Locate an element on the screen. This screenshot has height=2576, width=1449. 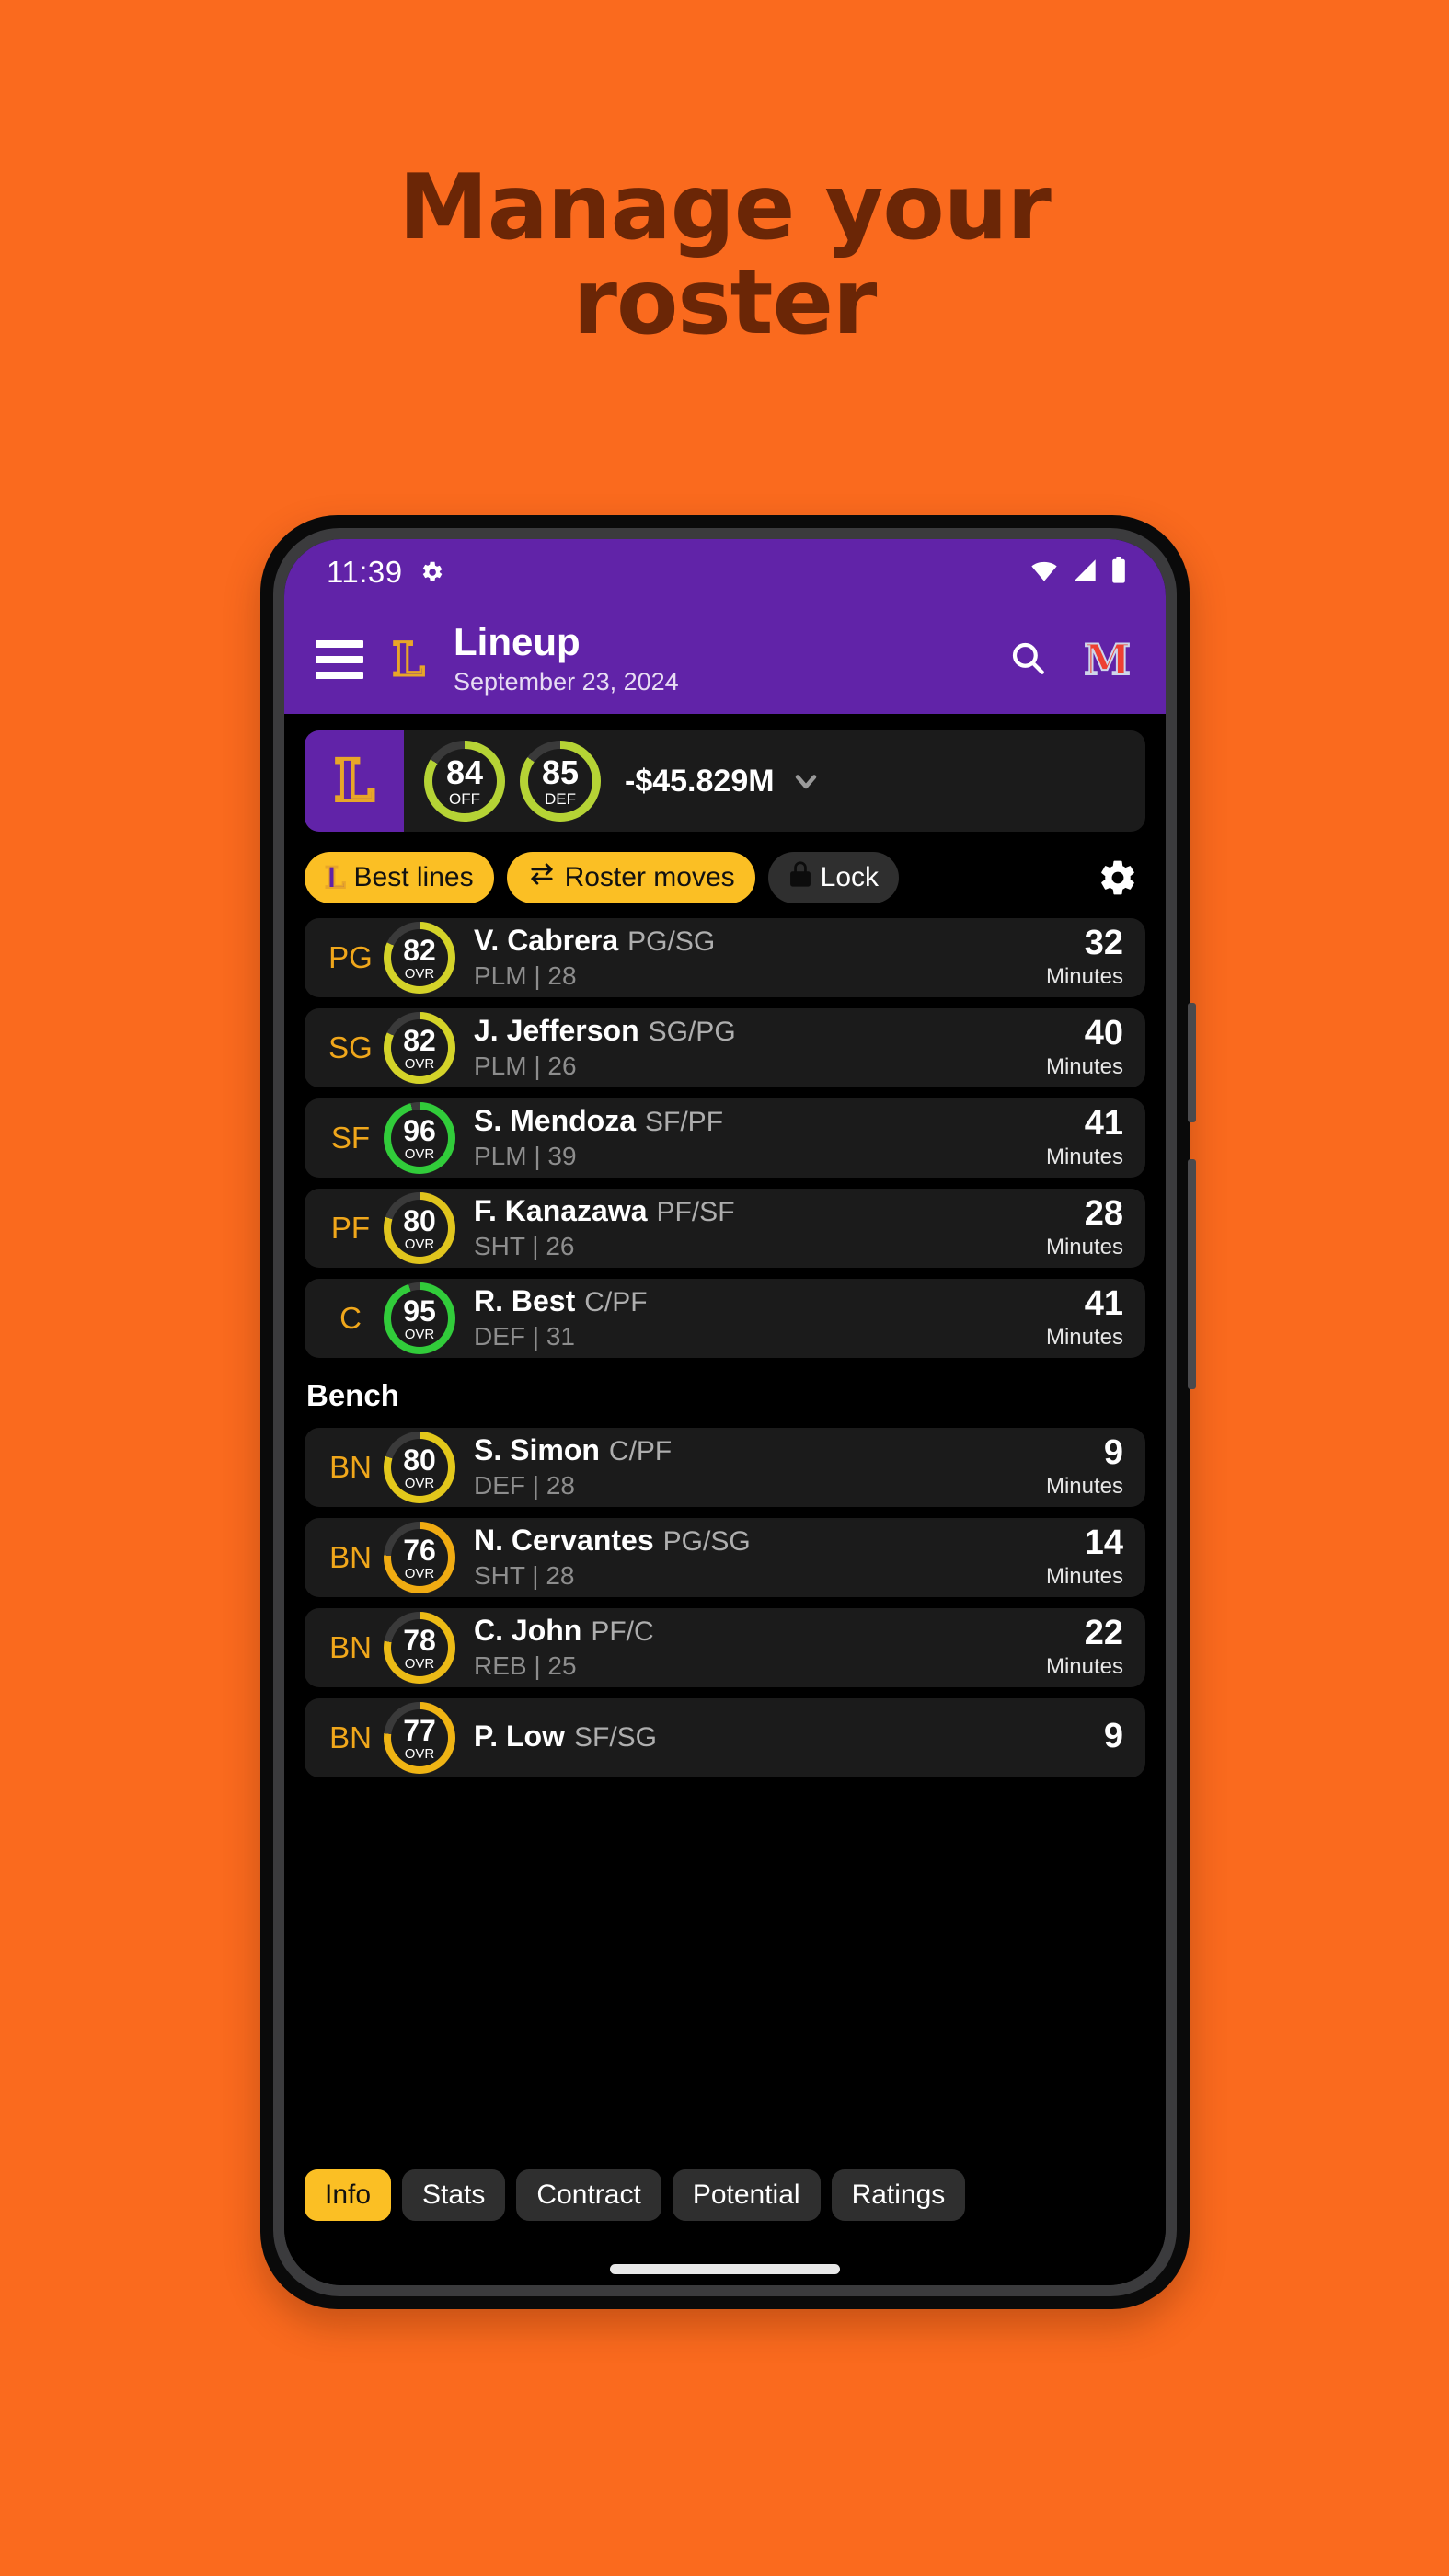
page-title: Lineup is located at coordinates (517, 642).